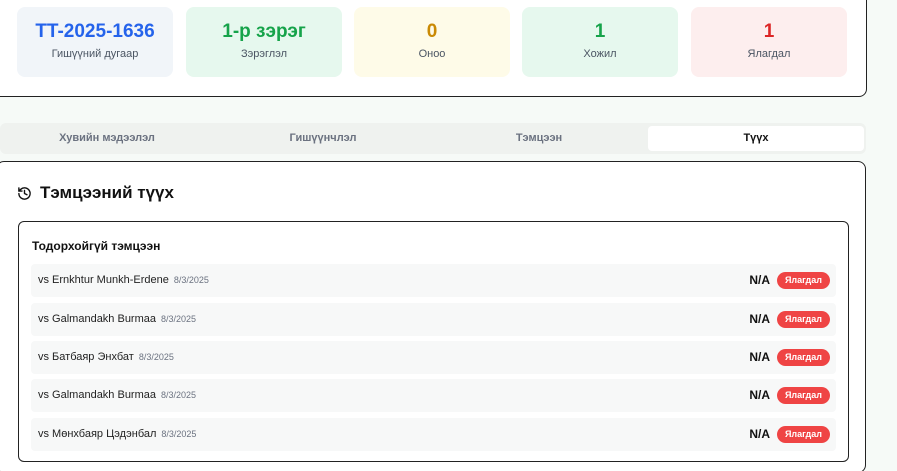 Image resolution: width=897 pixels, height=471 pixels. What do you see at coordinates (323, 138) in the screenshot?
I see `tab-membership: Гишүүнчлэл` at bounding box center [323, 138].